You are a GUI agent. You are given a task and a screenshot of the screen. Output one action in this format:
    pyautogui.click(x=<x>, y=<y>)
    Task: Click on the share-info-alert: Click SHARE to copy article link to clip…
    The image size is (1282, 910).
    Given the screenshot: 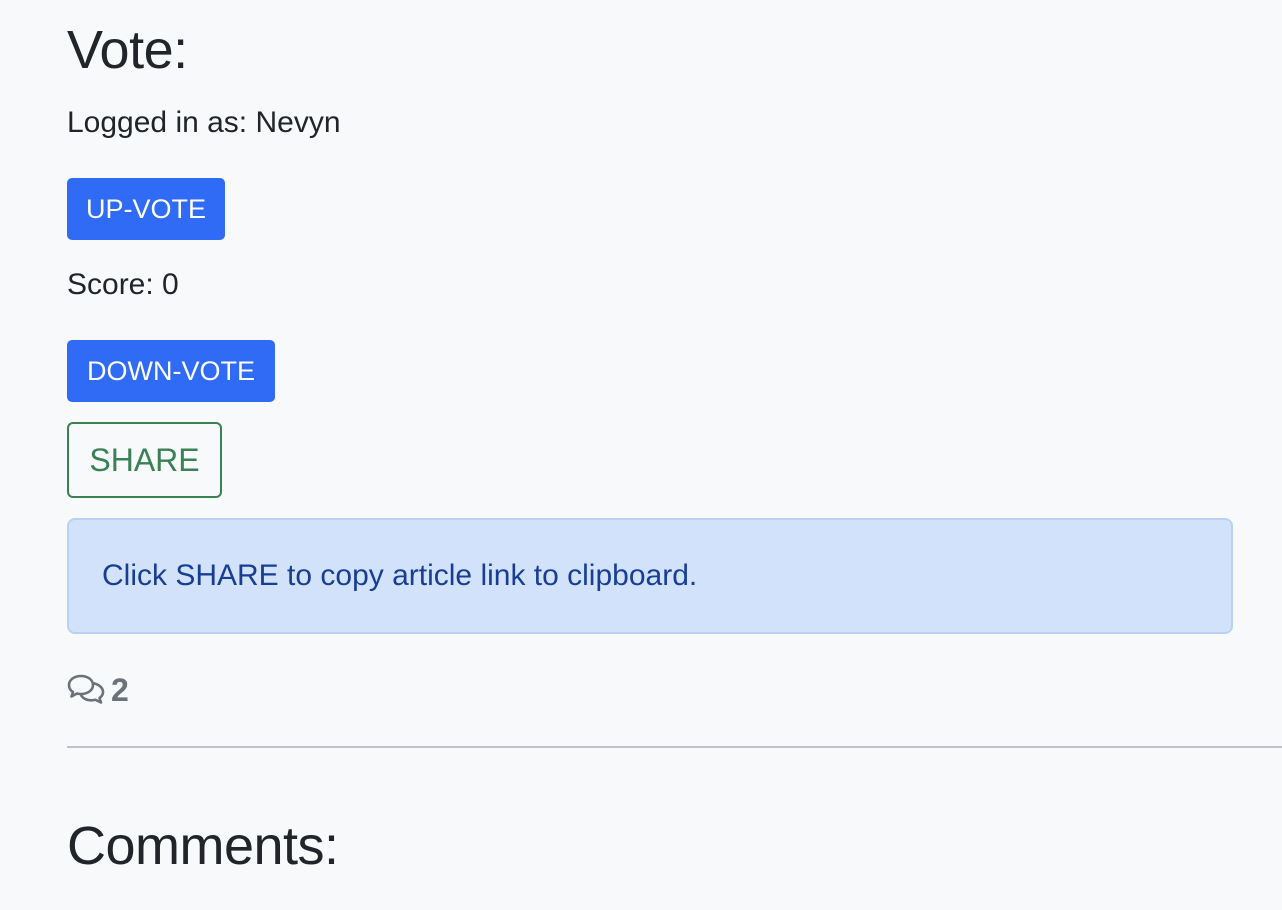 What is the action you would take?
    pyautogui.click(x=650, y=576)
    